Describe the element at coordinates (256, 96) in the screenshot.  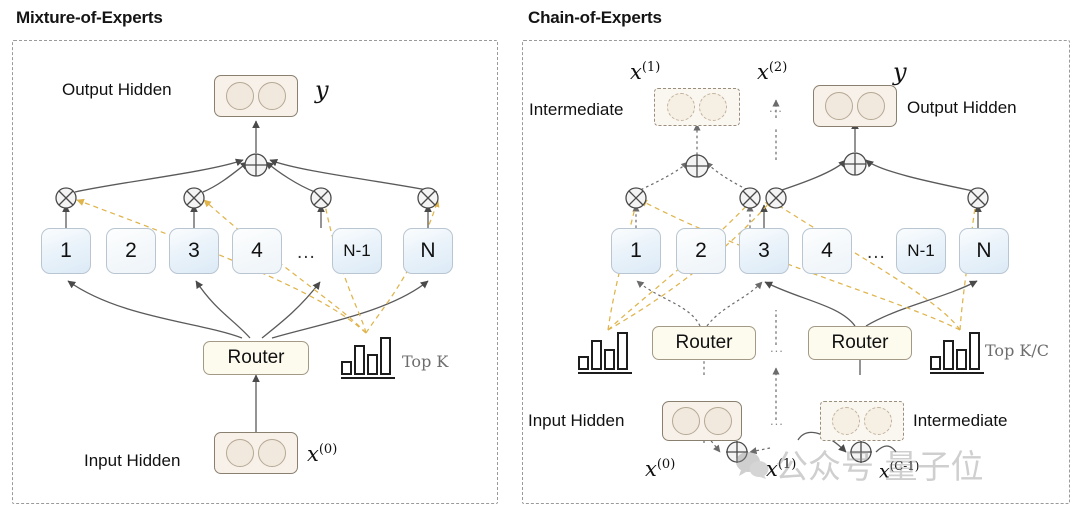
I see `moe-output-hidden-box` at that location.